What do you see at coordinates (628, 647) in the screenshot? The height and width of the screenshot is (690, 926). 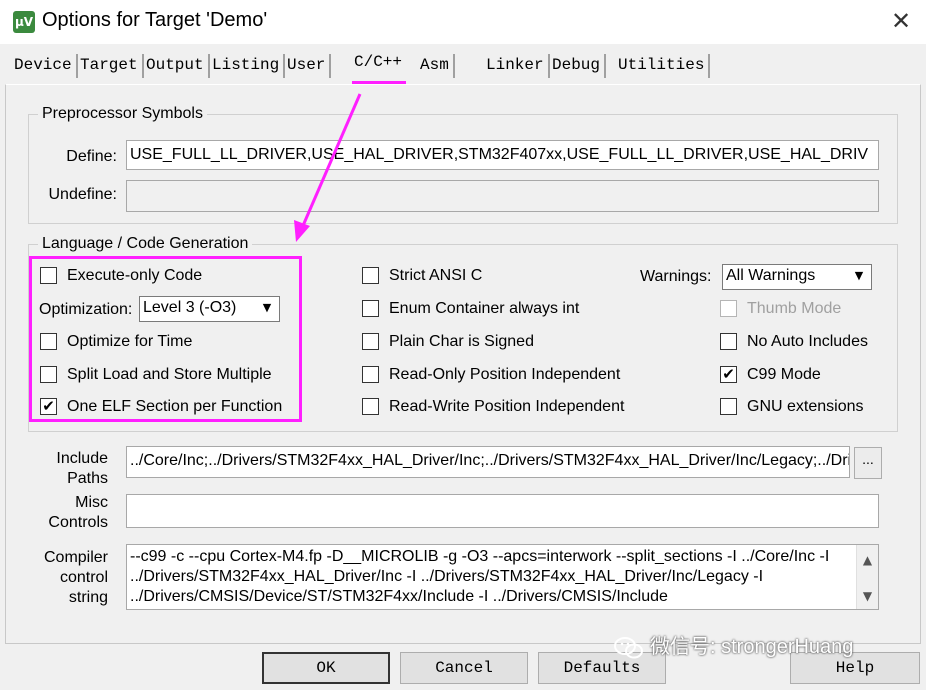 I see `wechat-icon` at bounding box center [628, 647].